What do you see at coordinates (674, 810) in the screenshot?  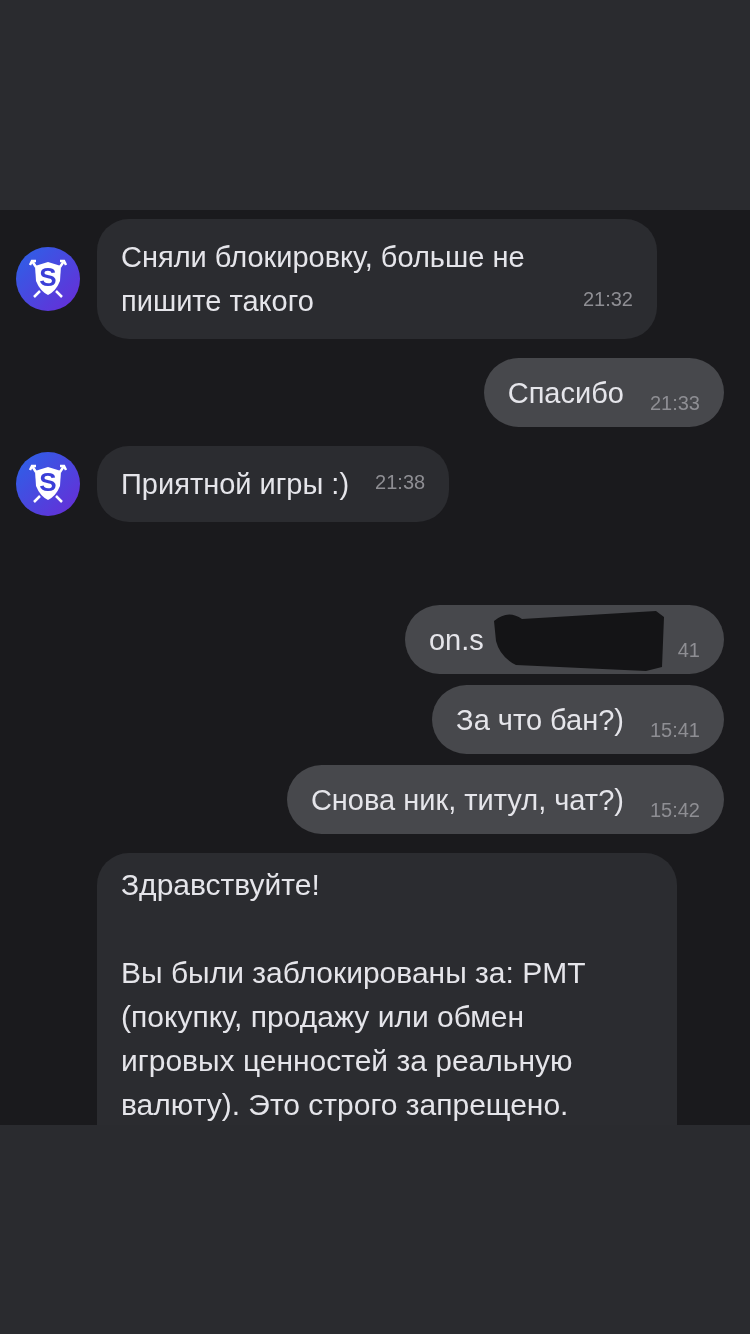 I see `message-time: 15:42` at bounding box center [674, 810].